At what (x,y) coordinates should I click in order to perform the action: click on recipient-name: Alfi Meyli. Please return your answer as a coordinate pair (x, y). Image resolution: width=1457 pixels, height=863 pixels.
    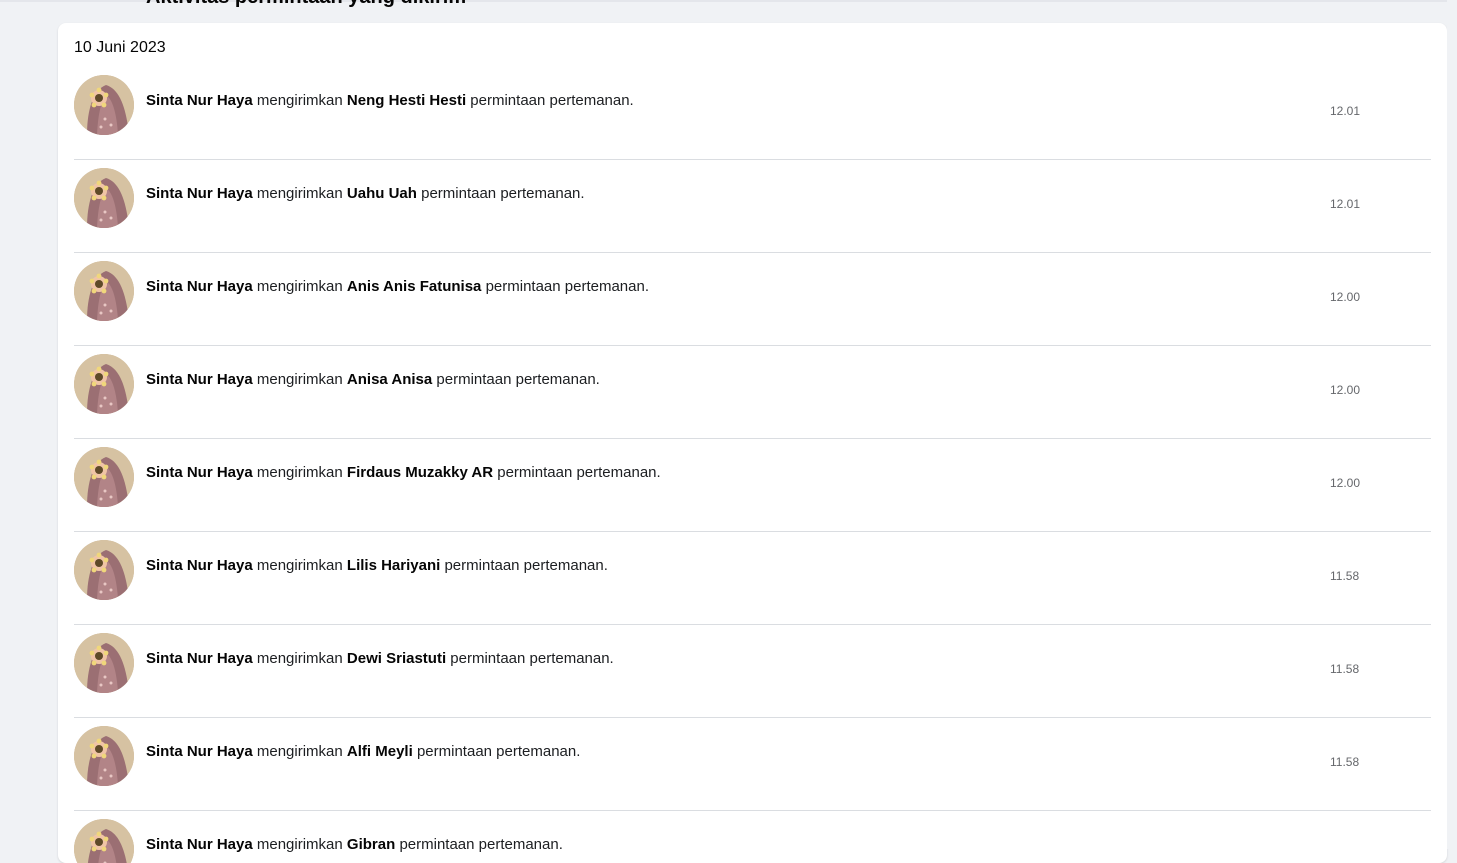
    Looking at the image, I should click on (380, 751).